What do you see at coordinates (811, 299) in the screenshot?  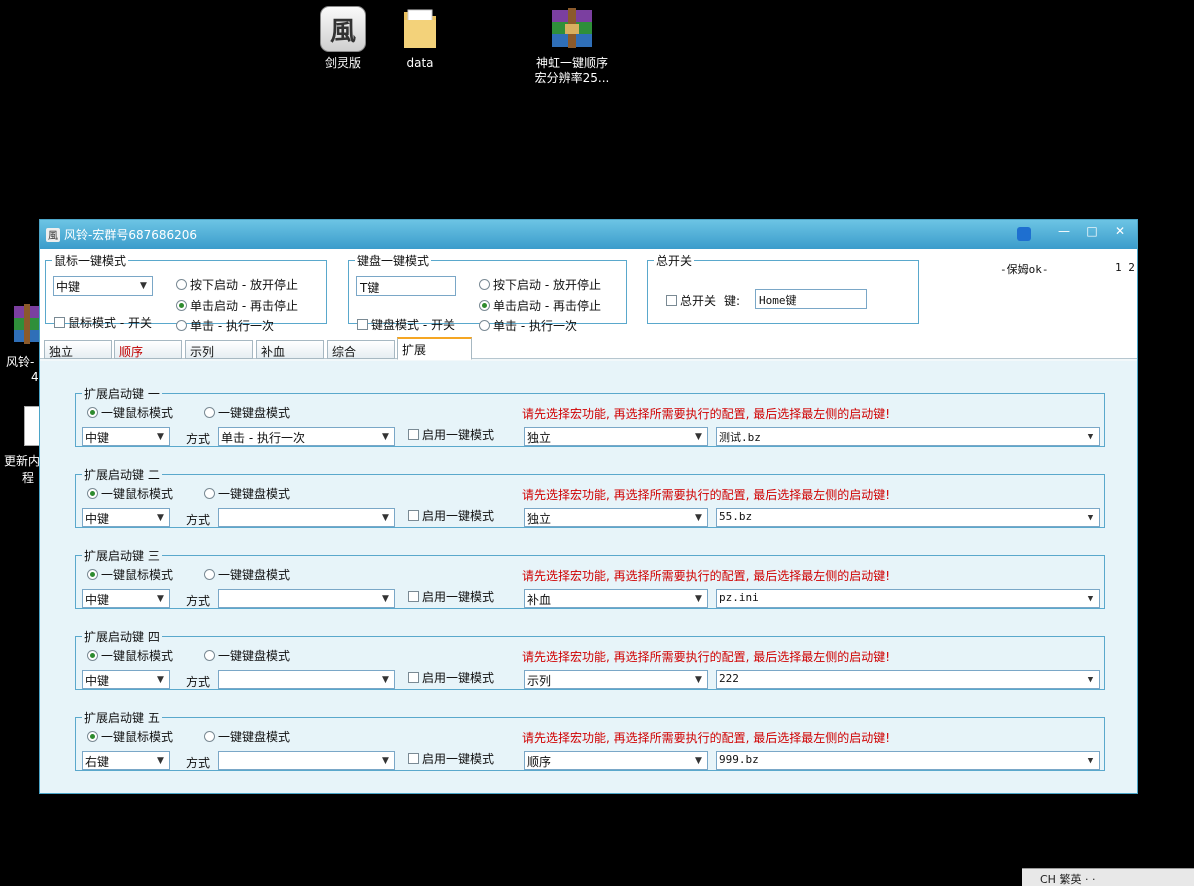 I see `master-hotkey-input: Home键` at bounding box center [811, 299].